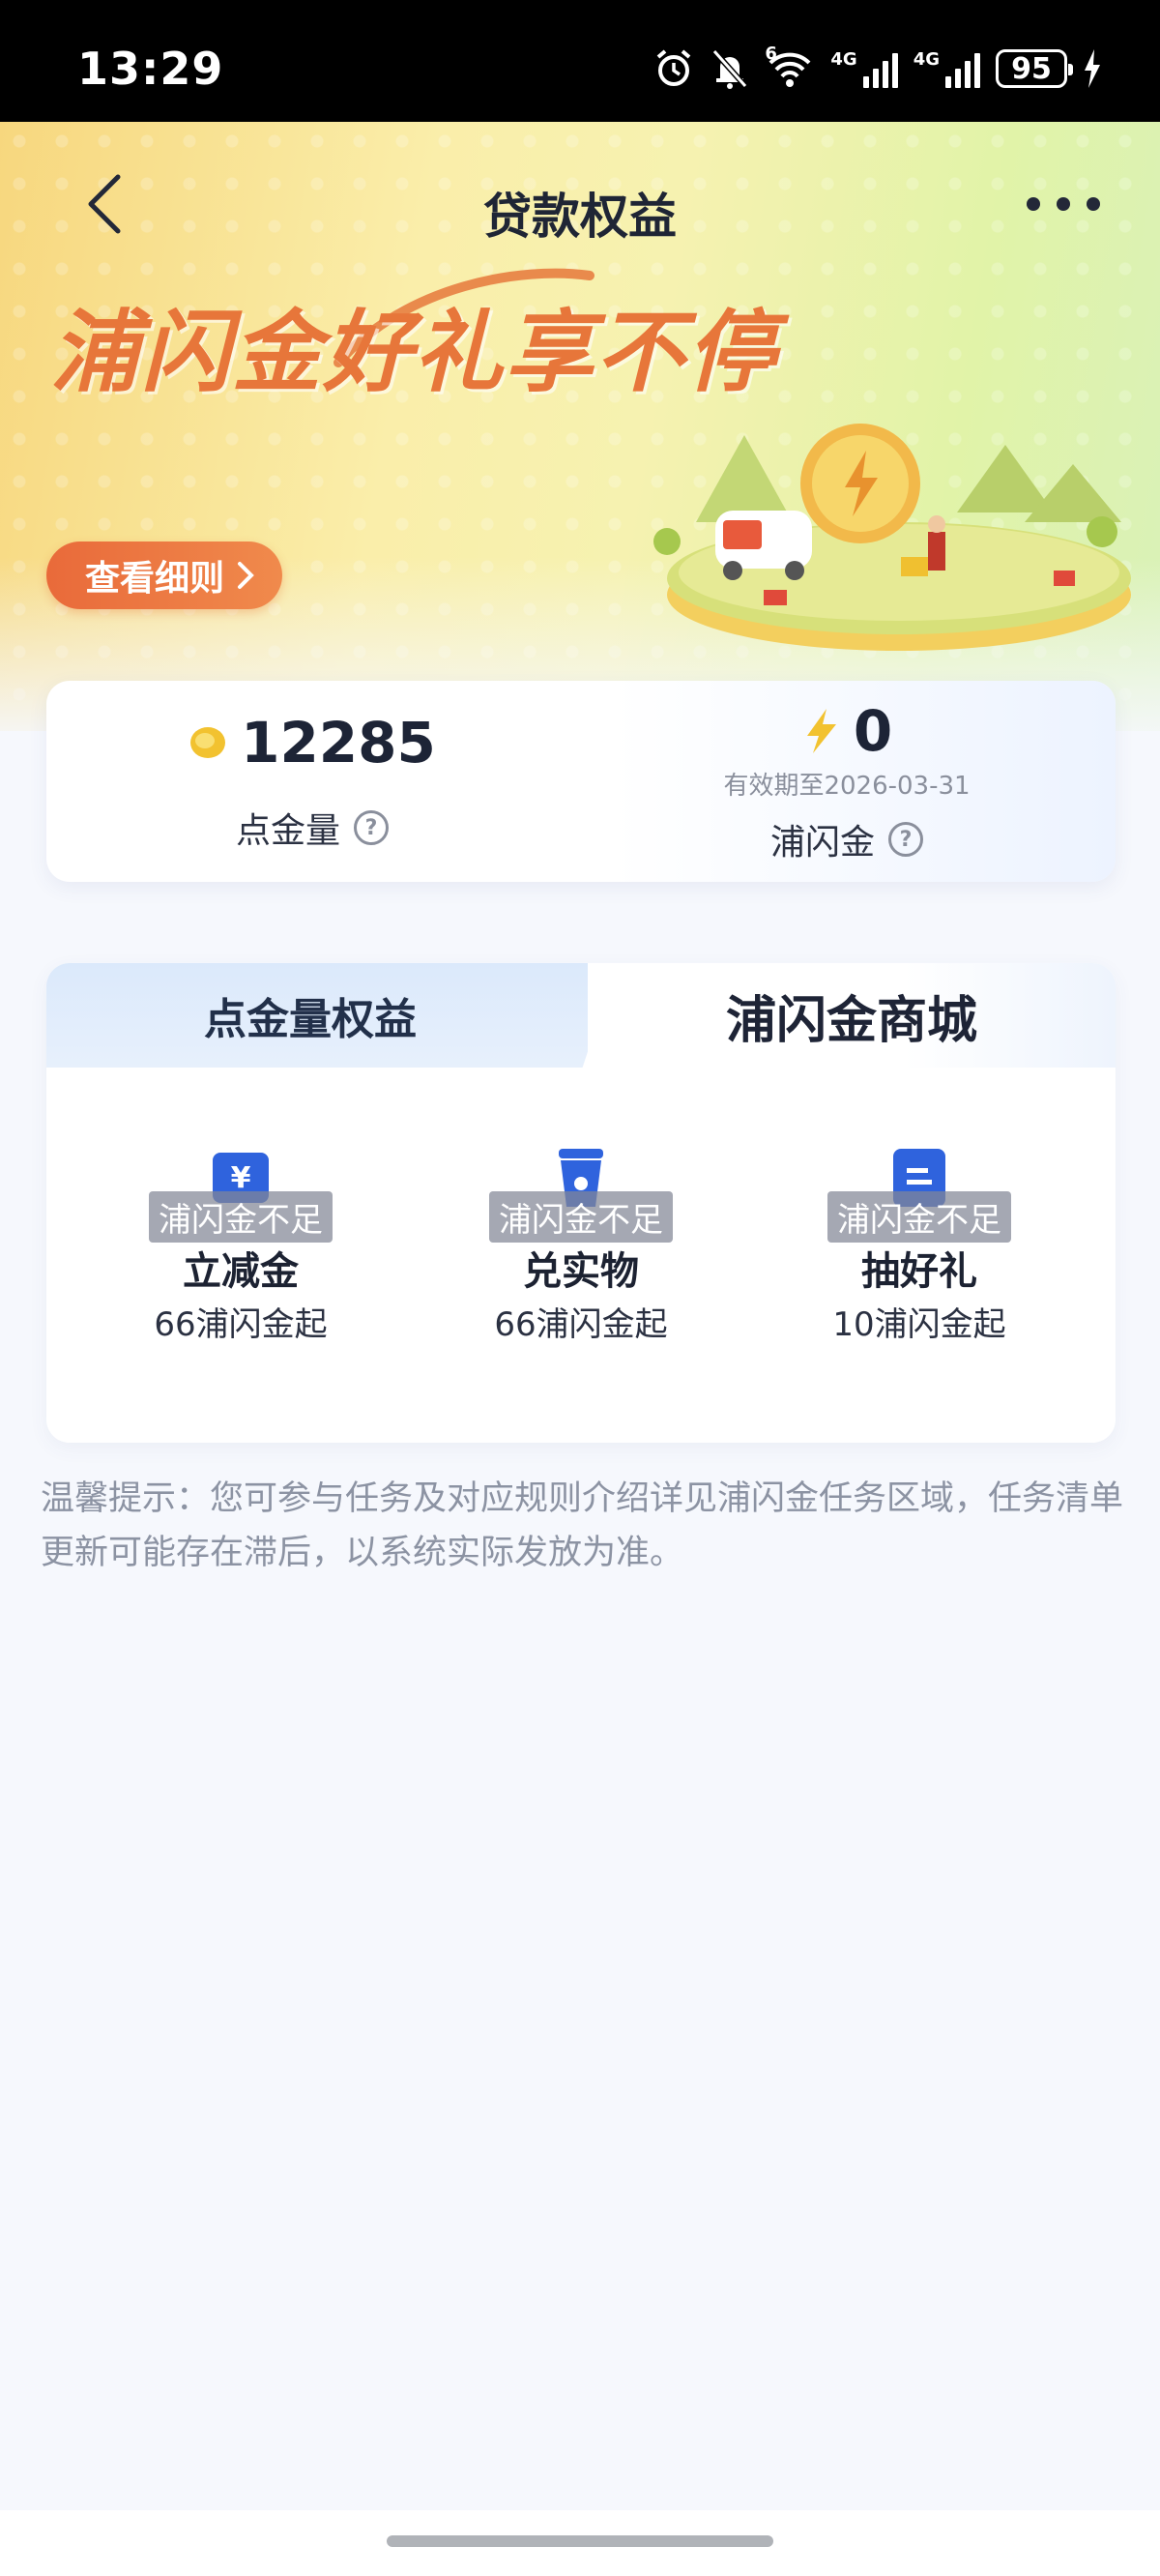 The height and width of the screenshot is (2576, 1160). What do you see at coordinates (873, 731) in the screenshot?
I see `pushan-value: 0` at bounding box center [873, 731].